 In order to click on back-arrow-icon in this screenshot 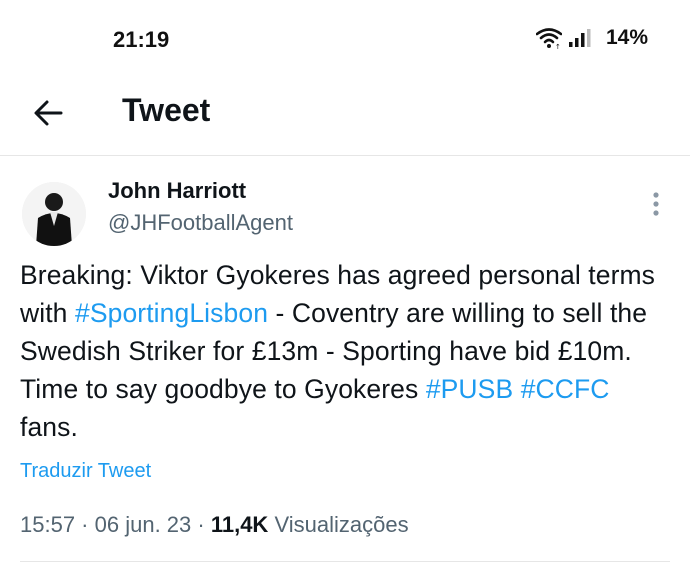, I will do `click(48, 113)`.